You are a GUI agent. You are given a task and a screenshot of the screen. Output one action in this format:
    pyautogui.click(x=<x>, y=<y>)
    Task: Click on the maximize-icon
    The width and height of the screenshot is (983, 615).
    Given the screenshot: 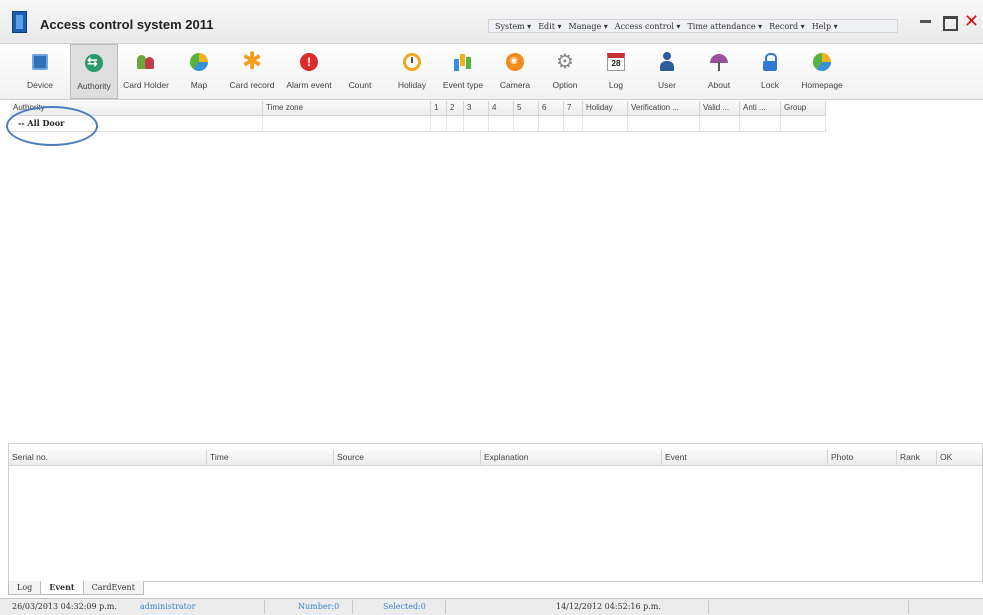 What is the action you would take?
    pyautogui.click(x=949, y=22)
    